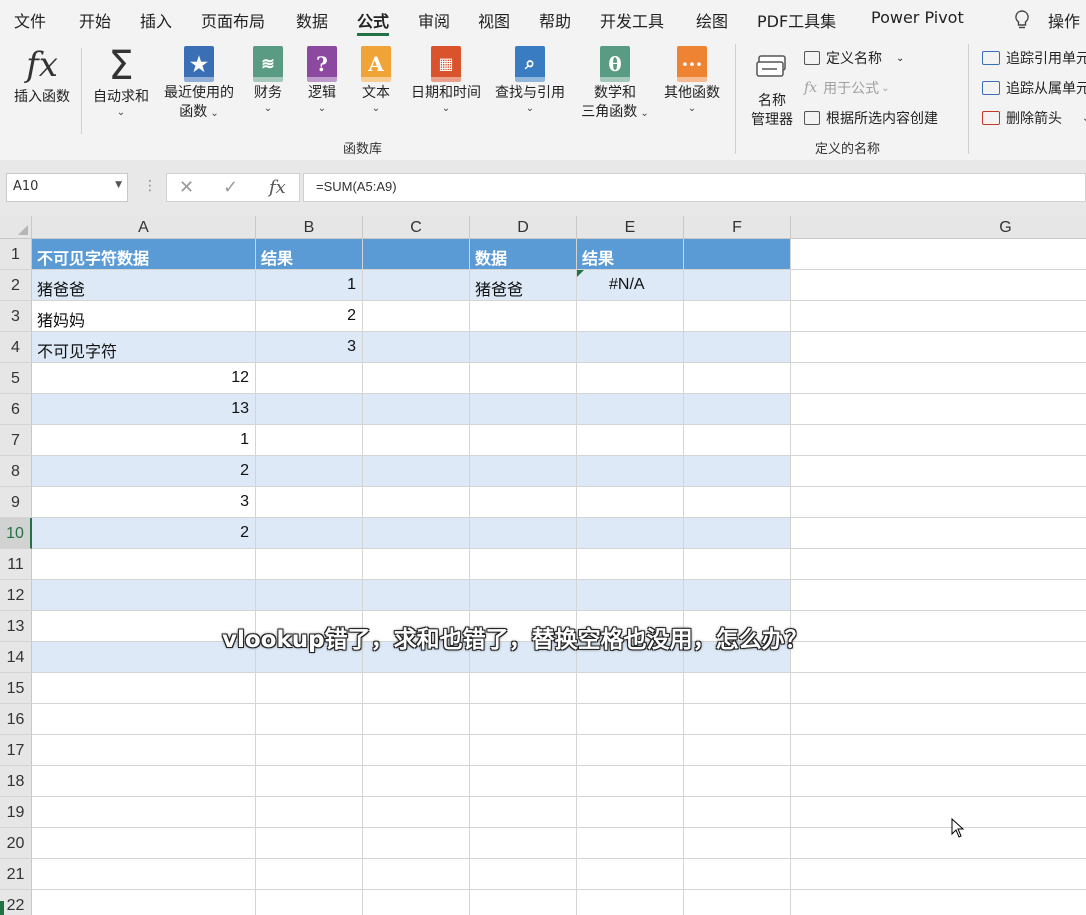  What do you see at coordinates (446, 80) in the screenshot?
I see `date-time-button: ▦ 日期和时间 ⌄` at bounding box center [446, 80].